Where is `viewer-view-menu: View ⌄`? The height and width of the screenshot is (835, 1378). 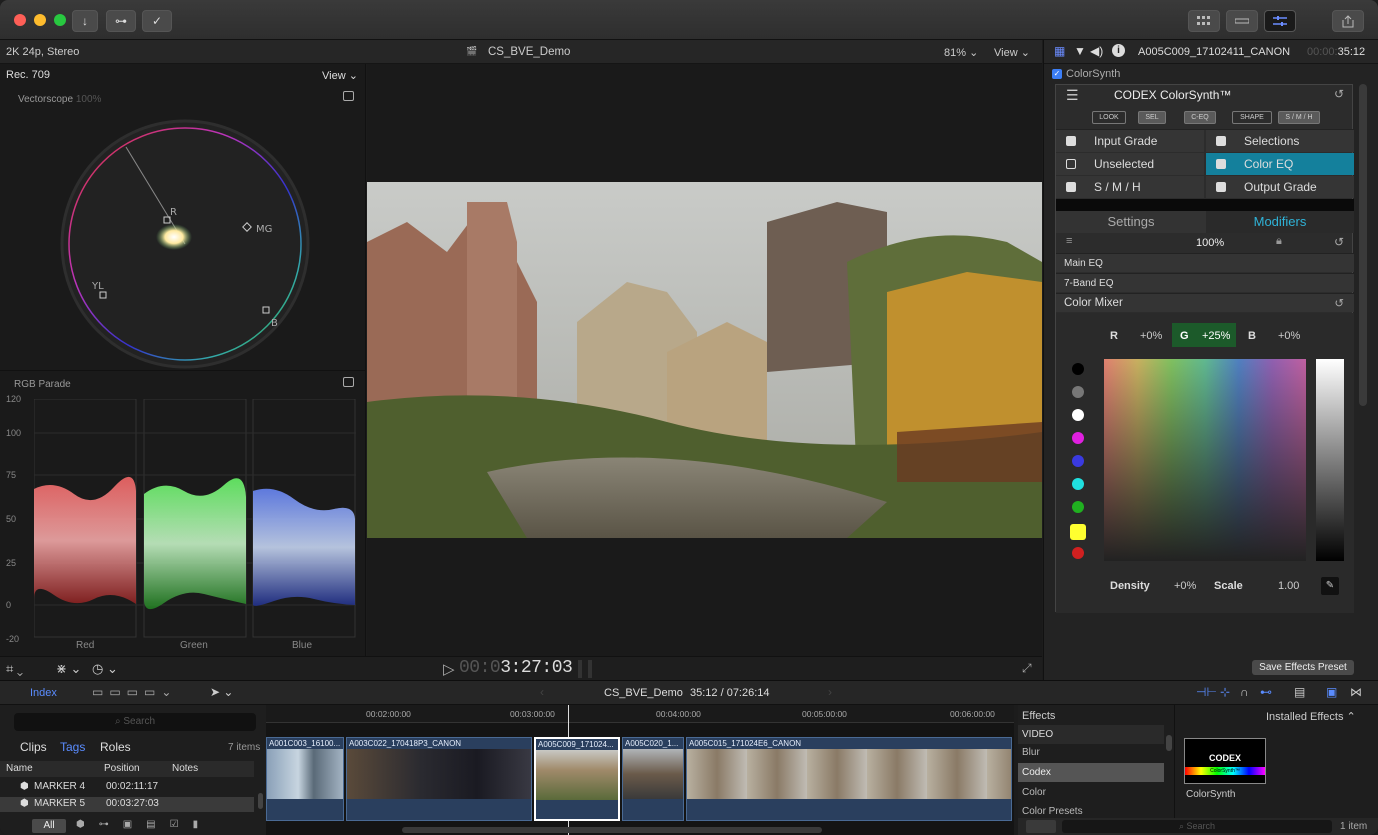
viewer-view-menu: View ⌄ is located at coordinates (1012, 52).